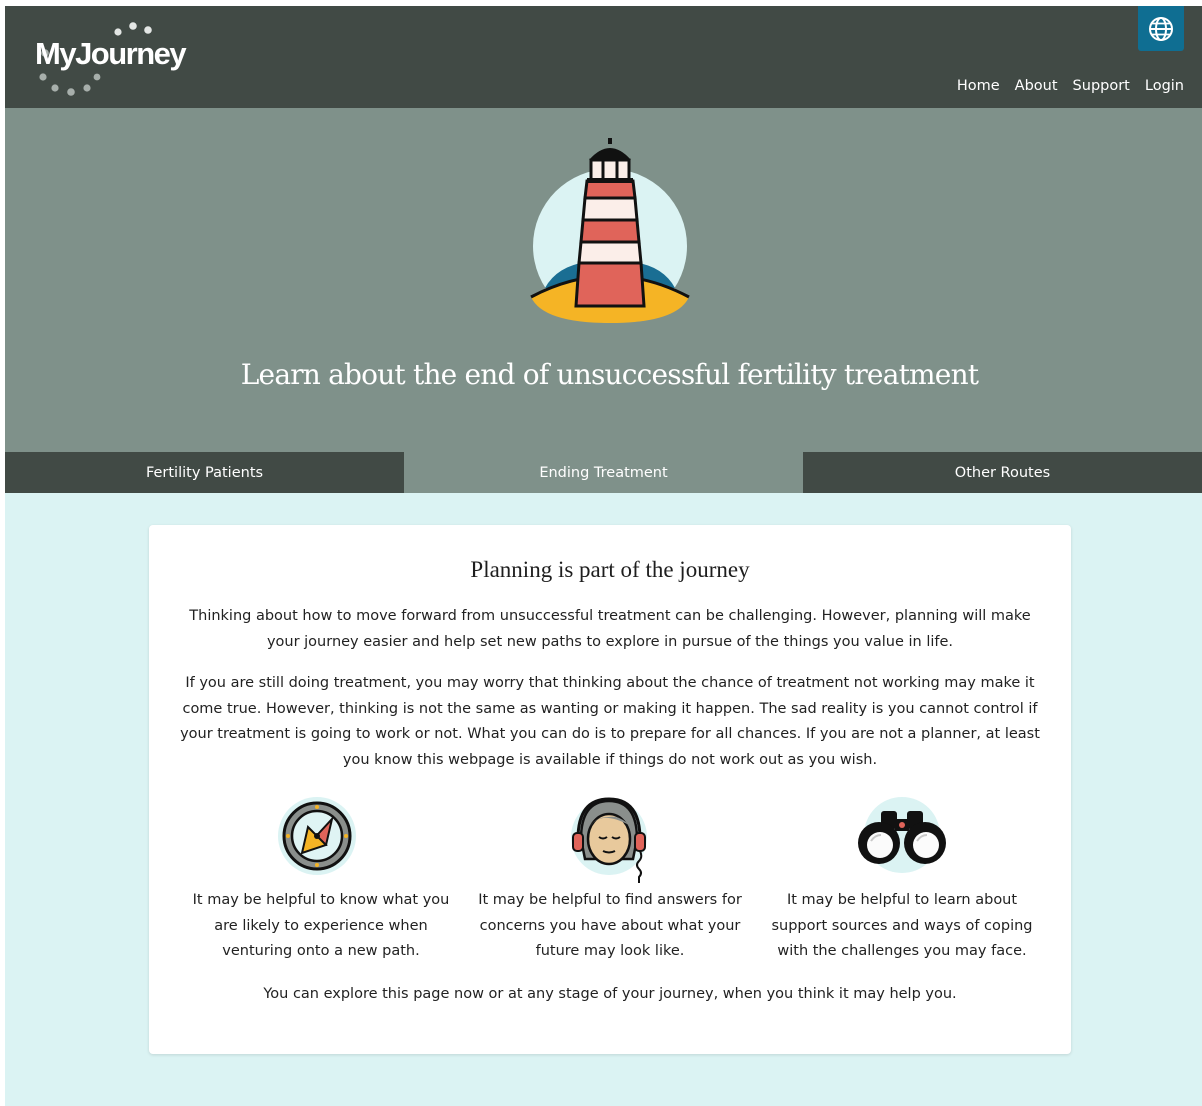 This screenshot has width=1202, height=1106. What do you see at coordinates (609, 840) in the screenshot?
I see `person-headphones-icon` at bounding box center [609, 840].